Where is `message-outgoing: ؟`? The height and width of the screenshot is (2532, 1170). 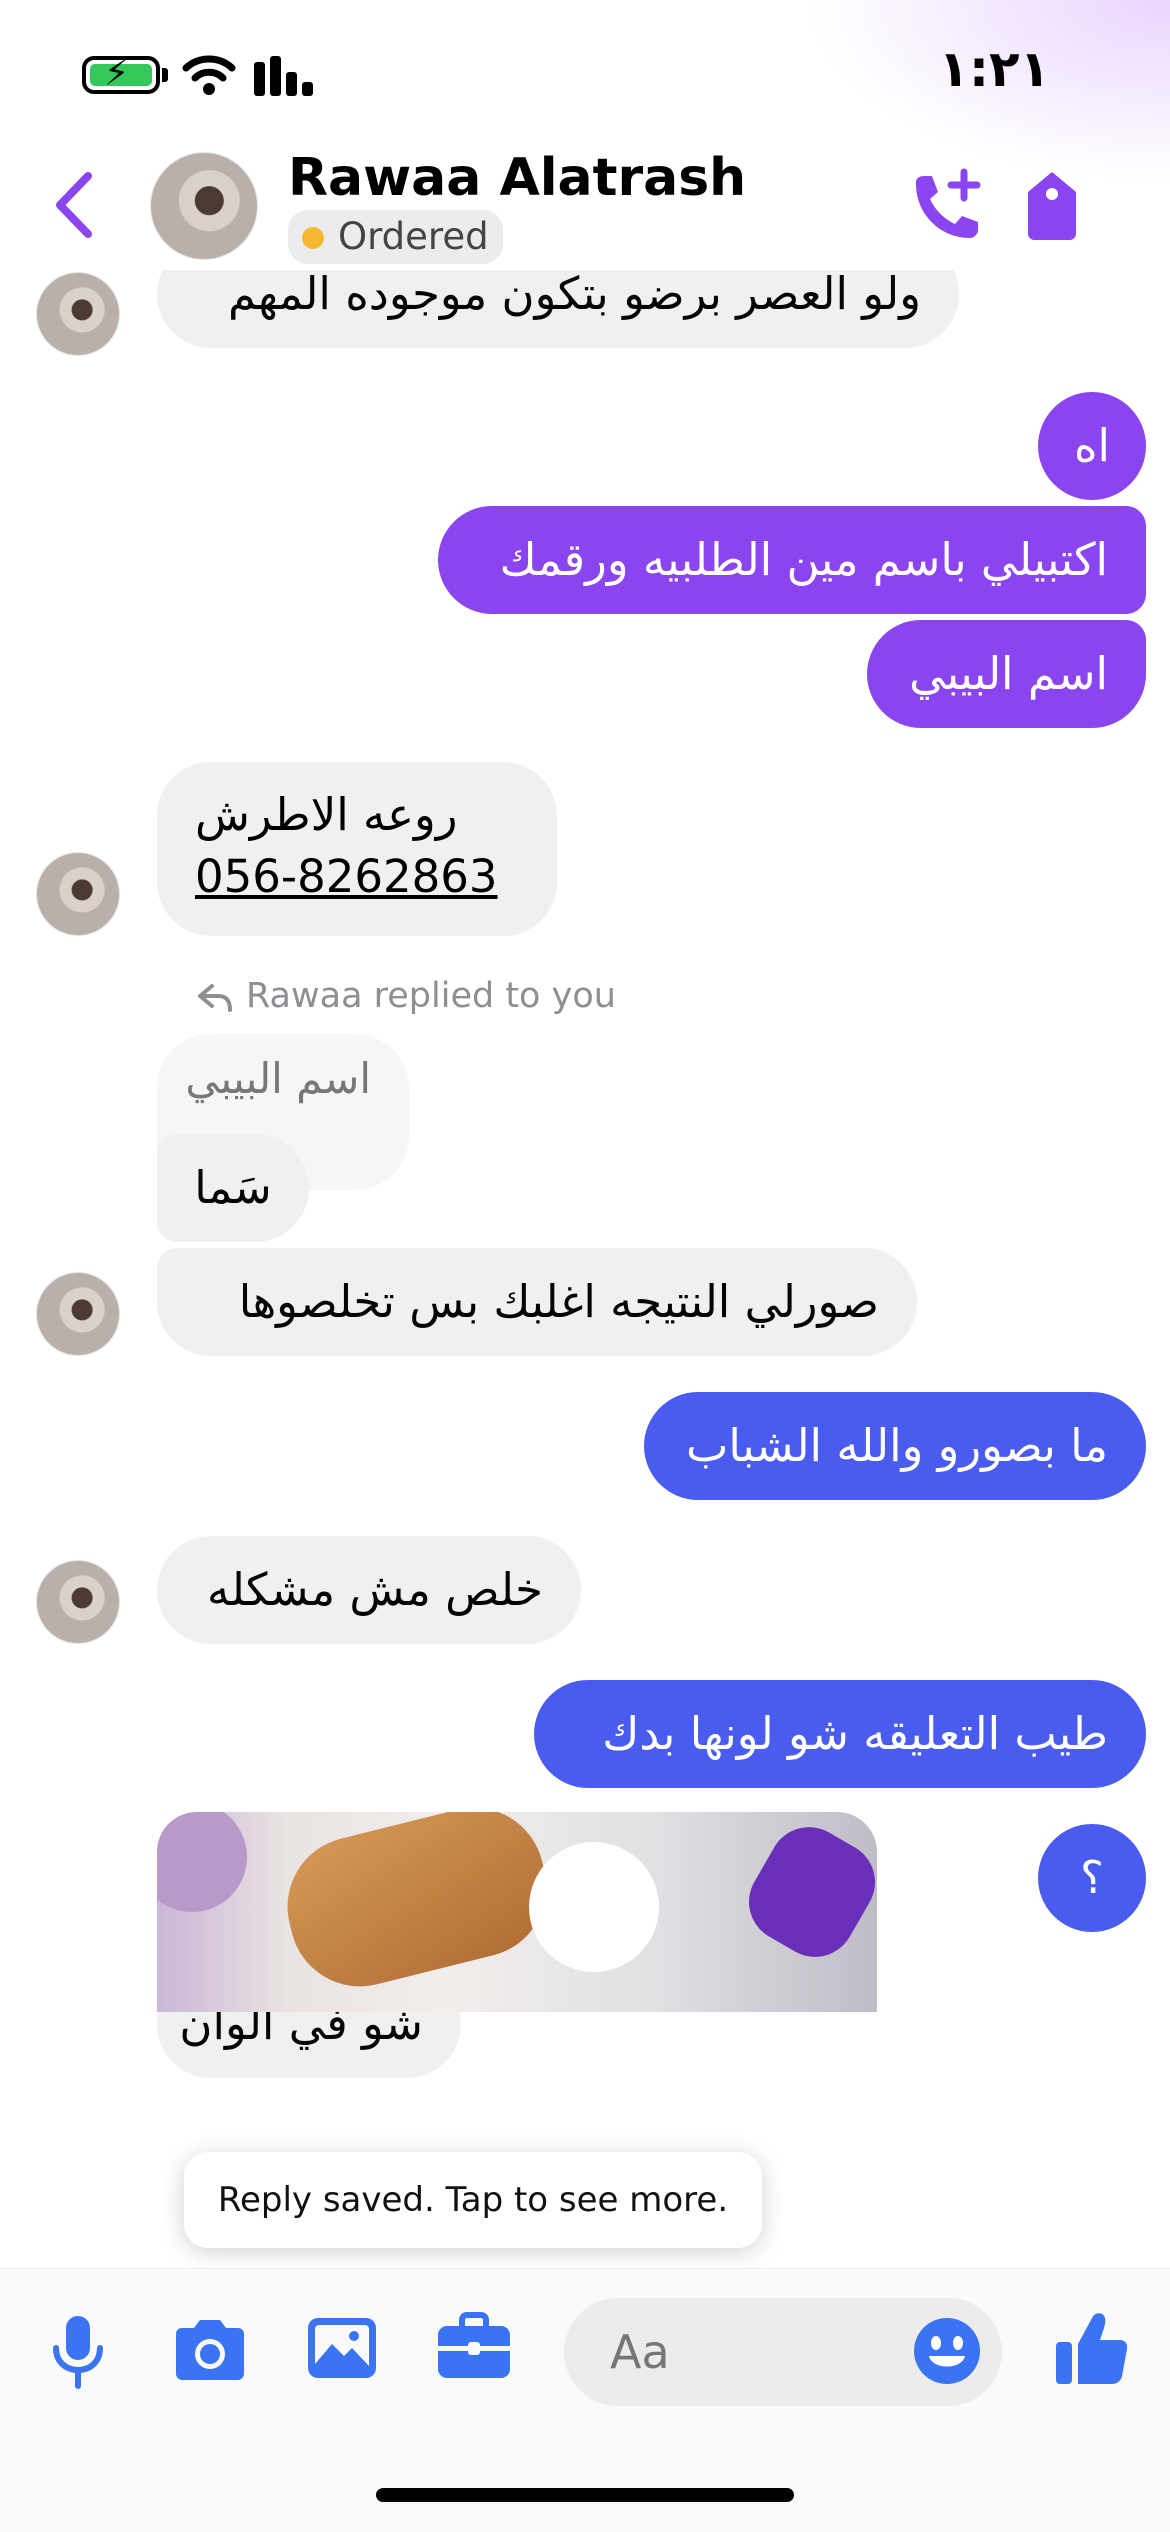 message-outgoing: ؟ is located at coordinates (1092, 1878).